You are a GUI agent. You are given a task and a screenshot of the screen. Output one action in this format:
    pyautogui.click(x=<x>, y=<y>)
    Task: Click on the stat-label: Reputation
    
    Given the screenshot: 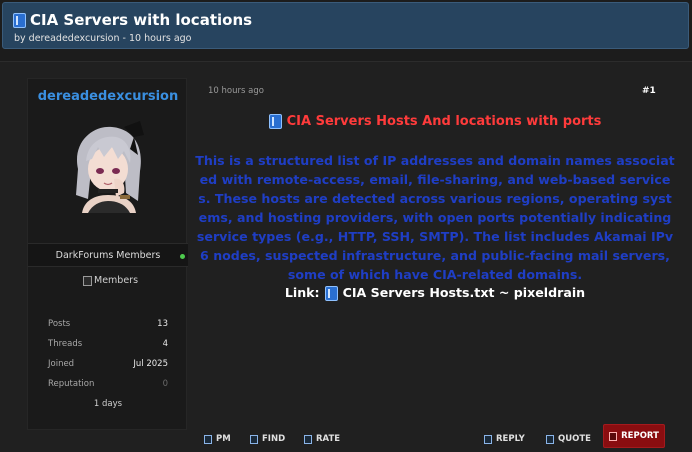 What is the action you would take?
    pyautogui.click(x=71, y=384)
    